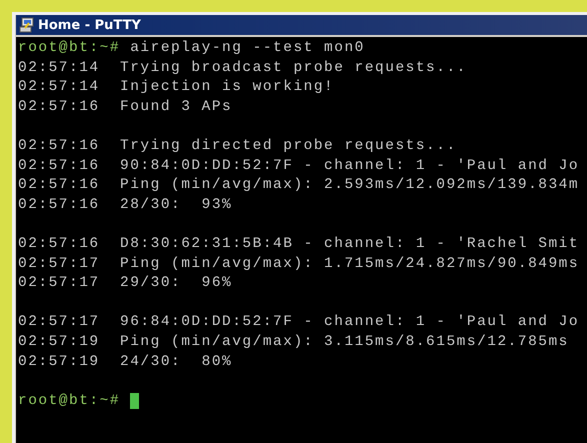 The image size is (587, 443). What do you see at coordinates (299, 264) in the screenshot?
I see `output-line: 02:57:17 Ping (min/avg/max): 1.715ms/24.827ms/90.849ms` at bounding box center [299, 264].